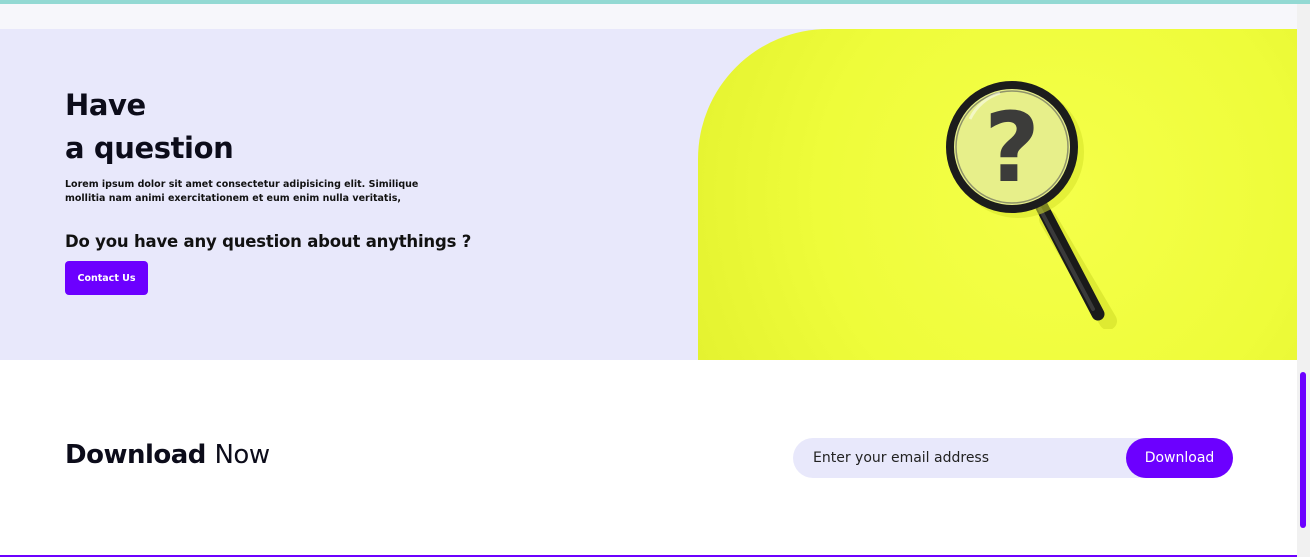  Describe the element at coordinates (135, 455) in the screenshot. I see `download-title-bold: Download` at that location.